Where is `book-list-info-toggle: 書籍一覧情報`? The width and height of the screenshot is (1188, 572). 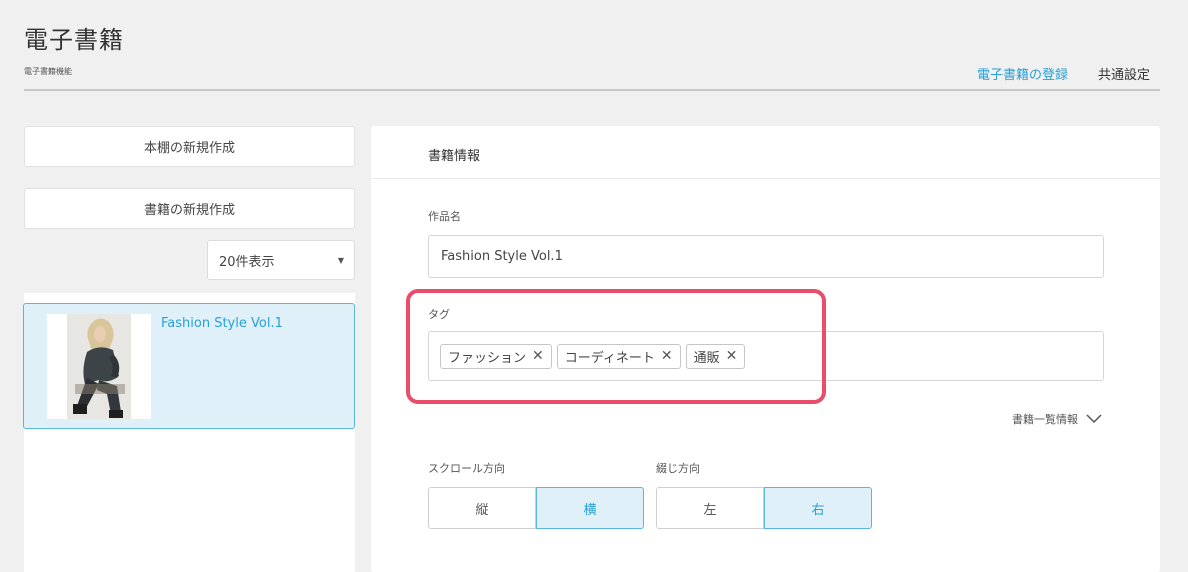
book-list-info-toggle: 書籍一覧情報 is located at coordinates (1057, 419).